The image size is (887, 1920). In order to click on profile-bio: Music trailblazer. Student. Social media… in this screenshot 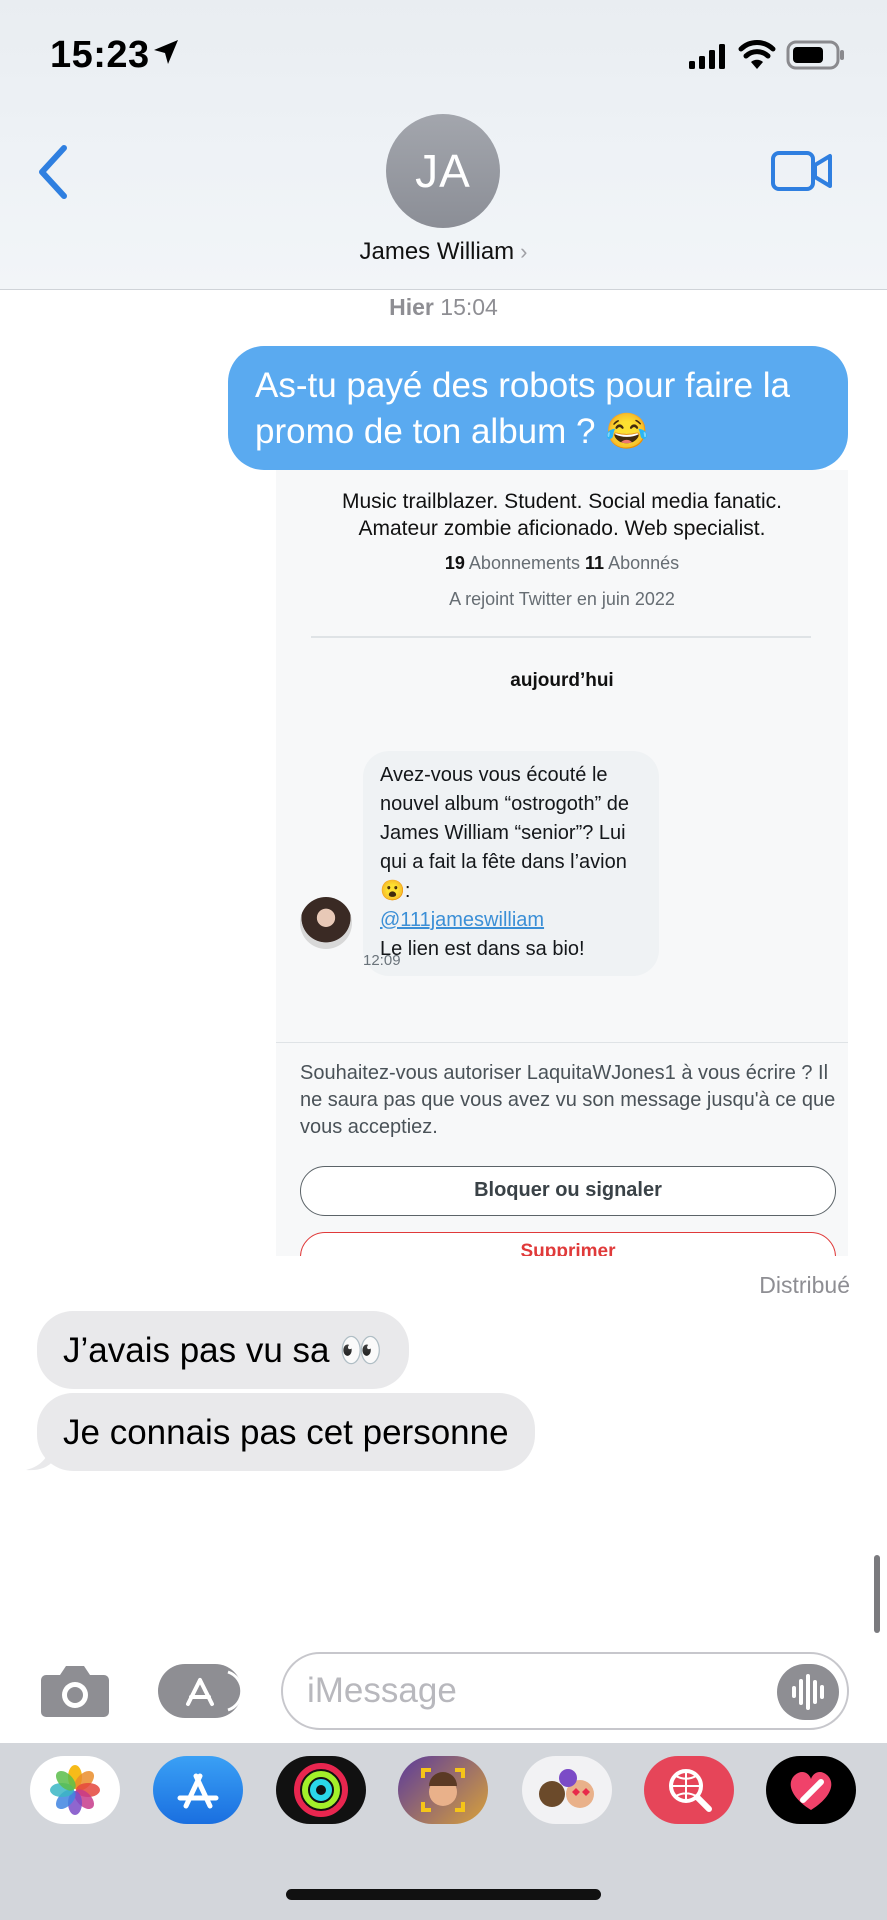, I will do `click(562, 515)`.